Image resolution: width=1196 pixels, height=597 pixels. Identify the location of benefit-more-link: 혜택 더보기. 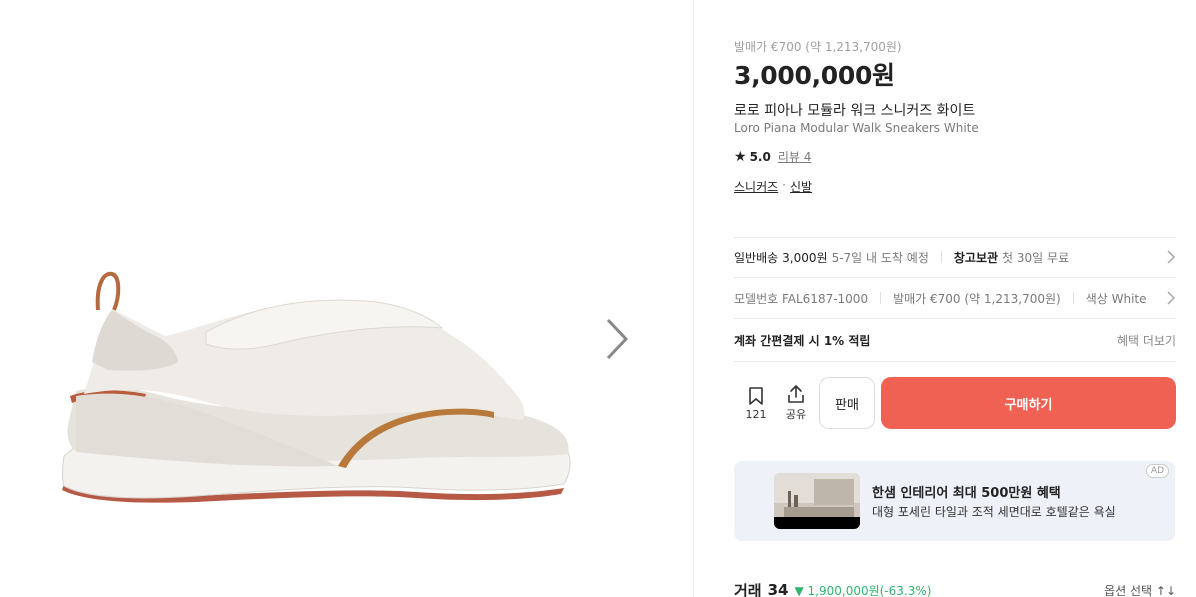
(1146, 340).